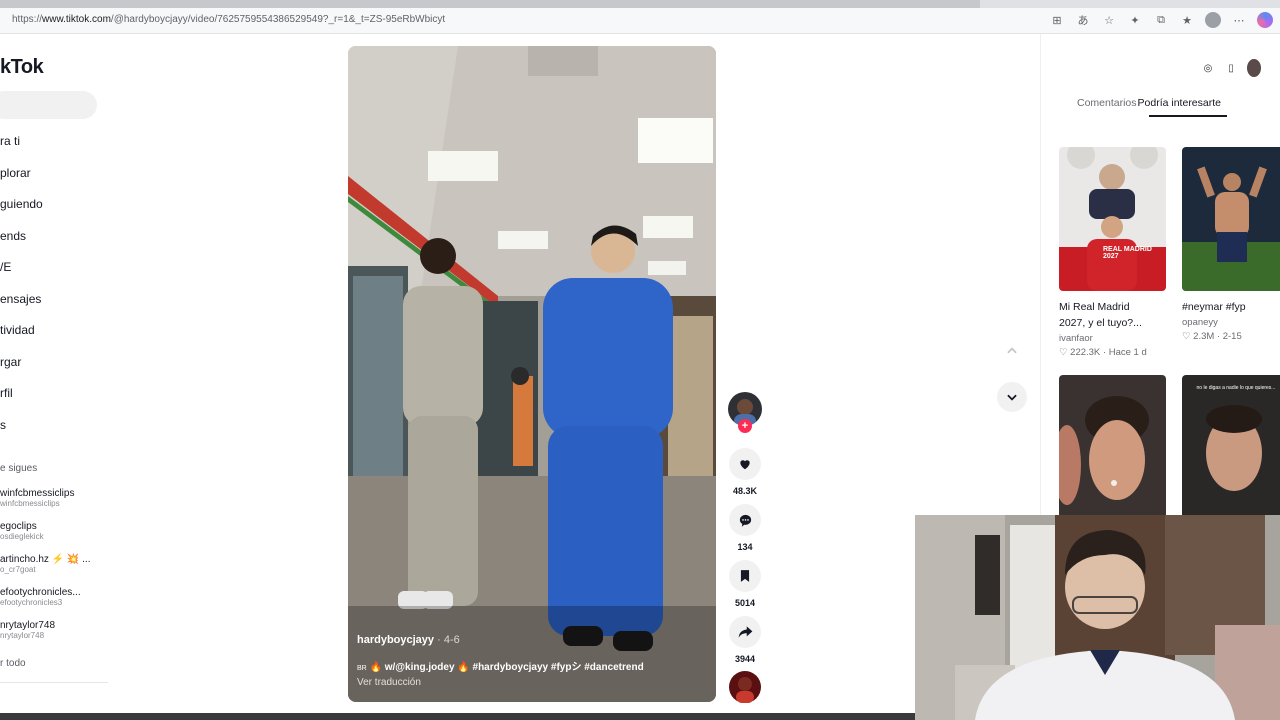 The height and width of the screenshot is (720, 1280). What do you see at coordinates (30, 503) in the screenshot?
I see `account-handle: winfcbmessiclips` at bounding box center [30, 503].